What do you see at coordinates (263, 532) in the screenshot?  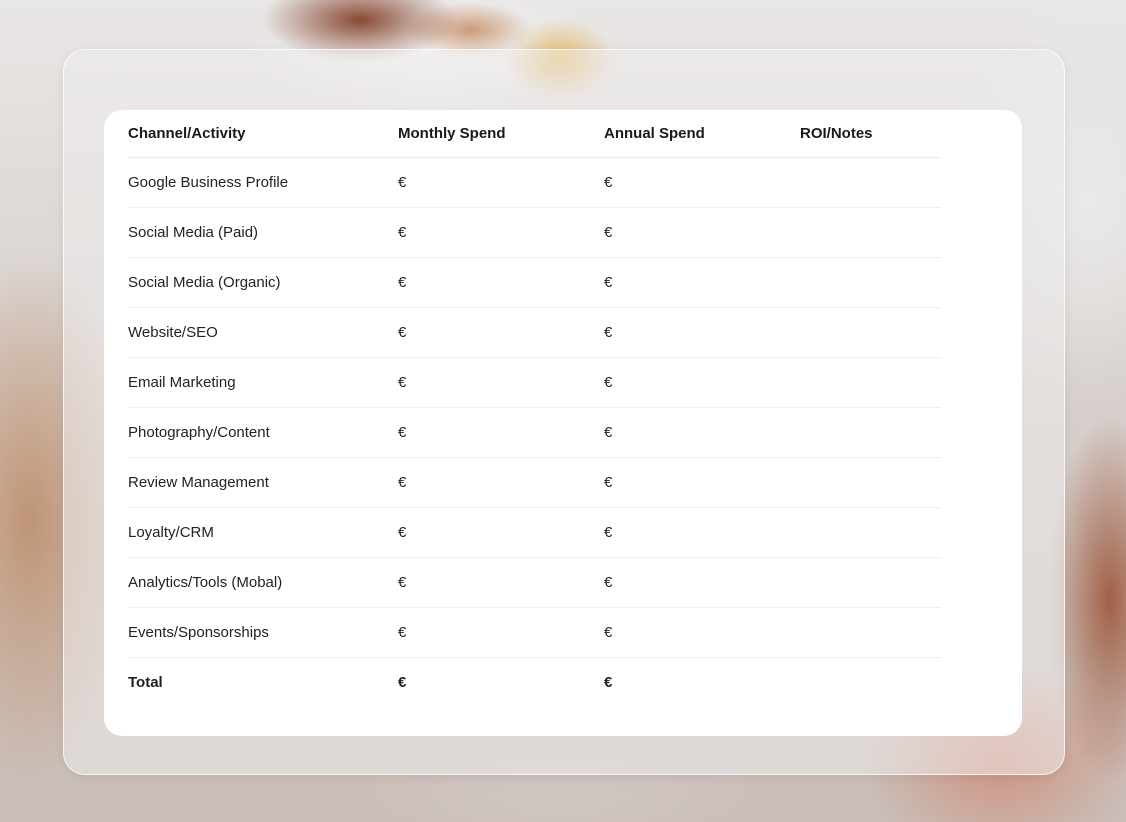 I see `cell-channel: Loyalty/CRM` at bounding box center [263, 532].